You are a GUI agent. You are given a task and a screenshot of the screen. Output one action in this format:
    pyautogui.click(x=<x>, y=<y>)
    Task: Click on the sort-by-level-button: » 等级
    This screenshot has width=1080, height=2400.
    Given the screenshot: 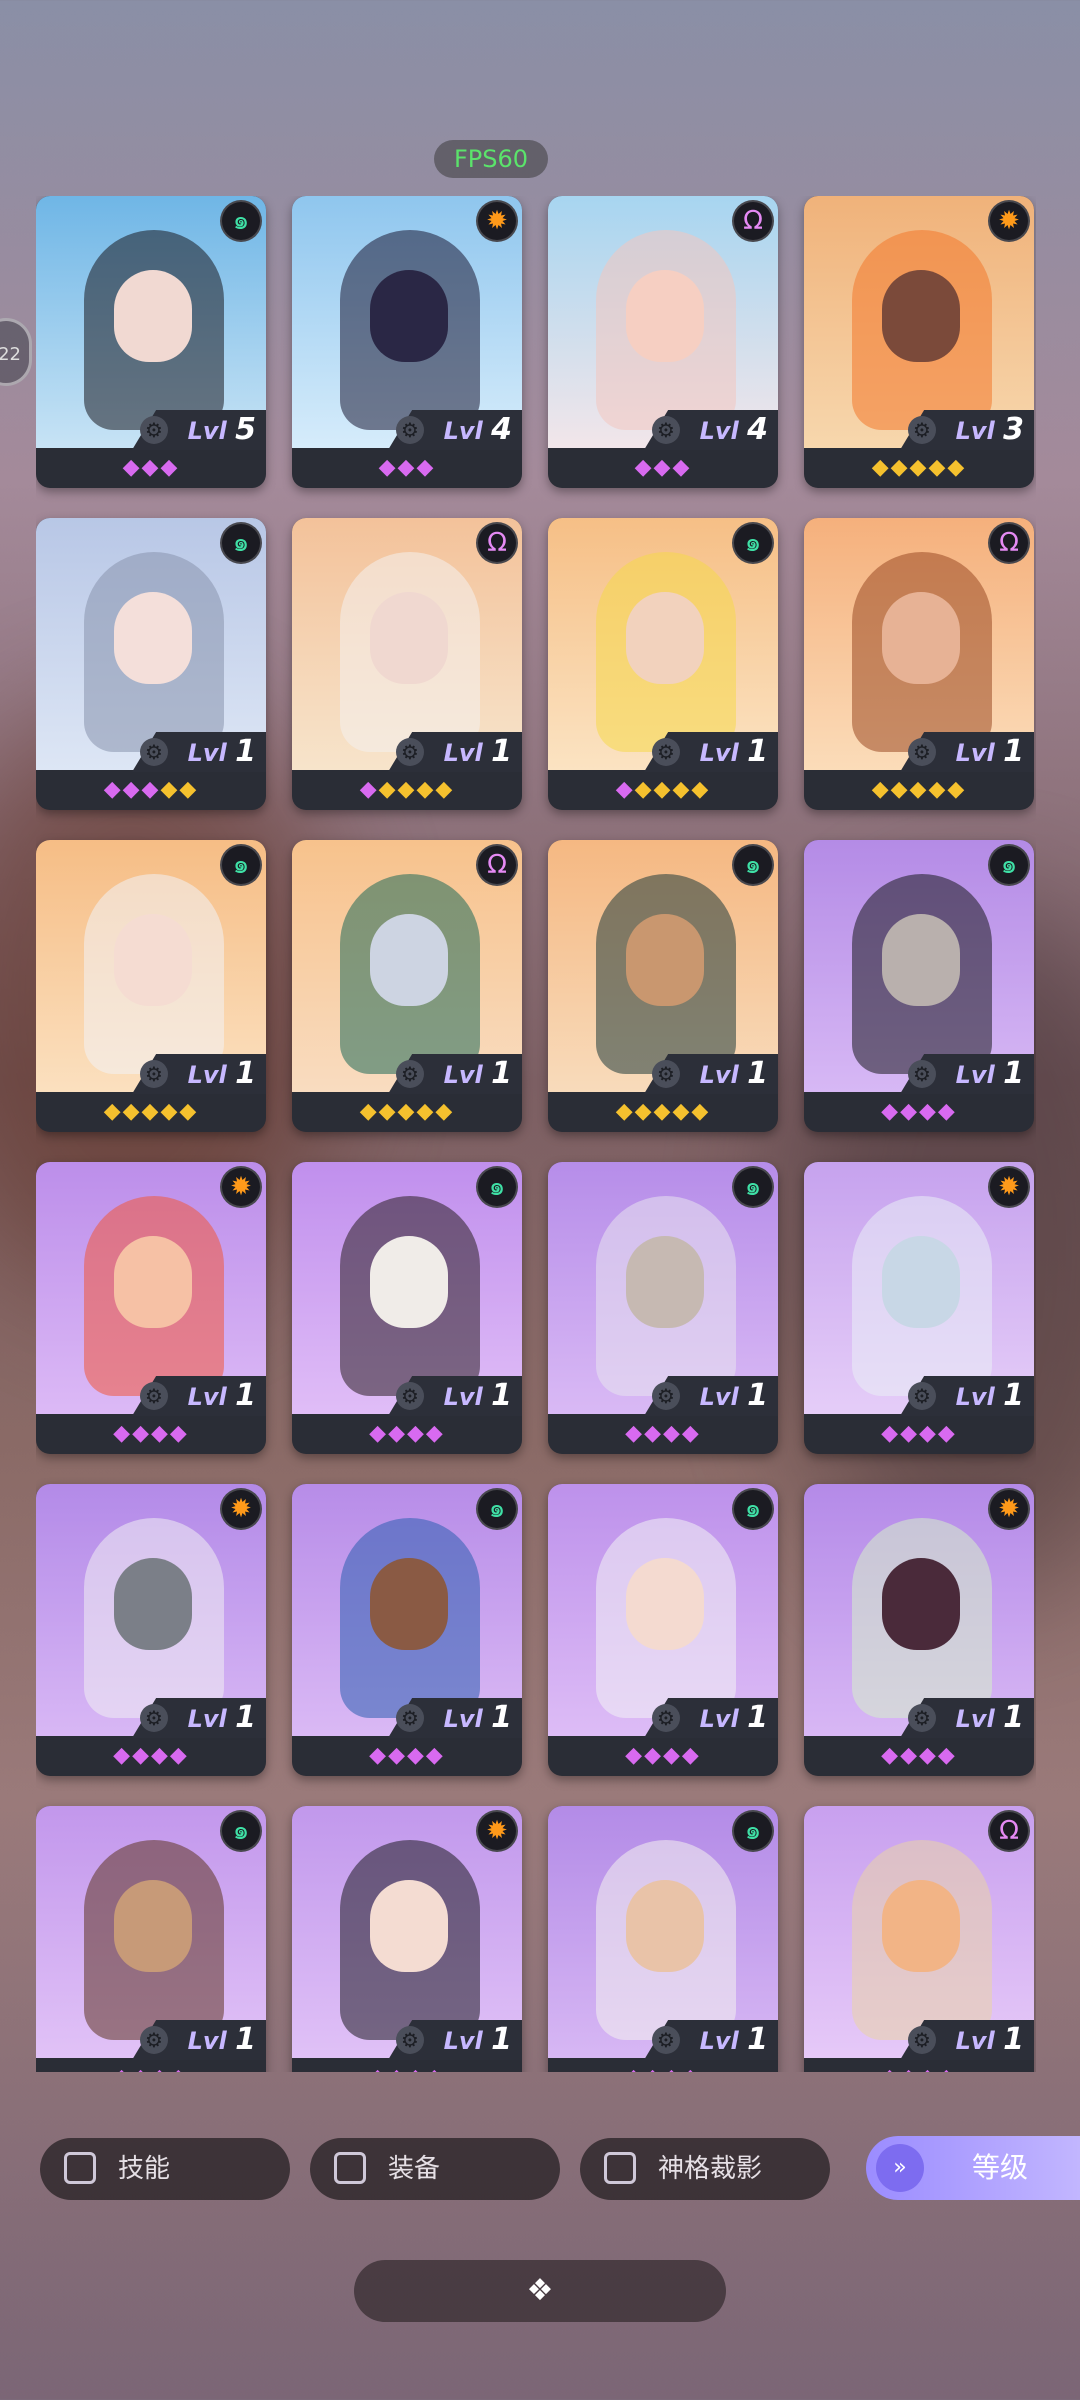 What is the action you would take?
    pyautogui.click(x=973, y=2168)
    